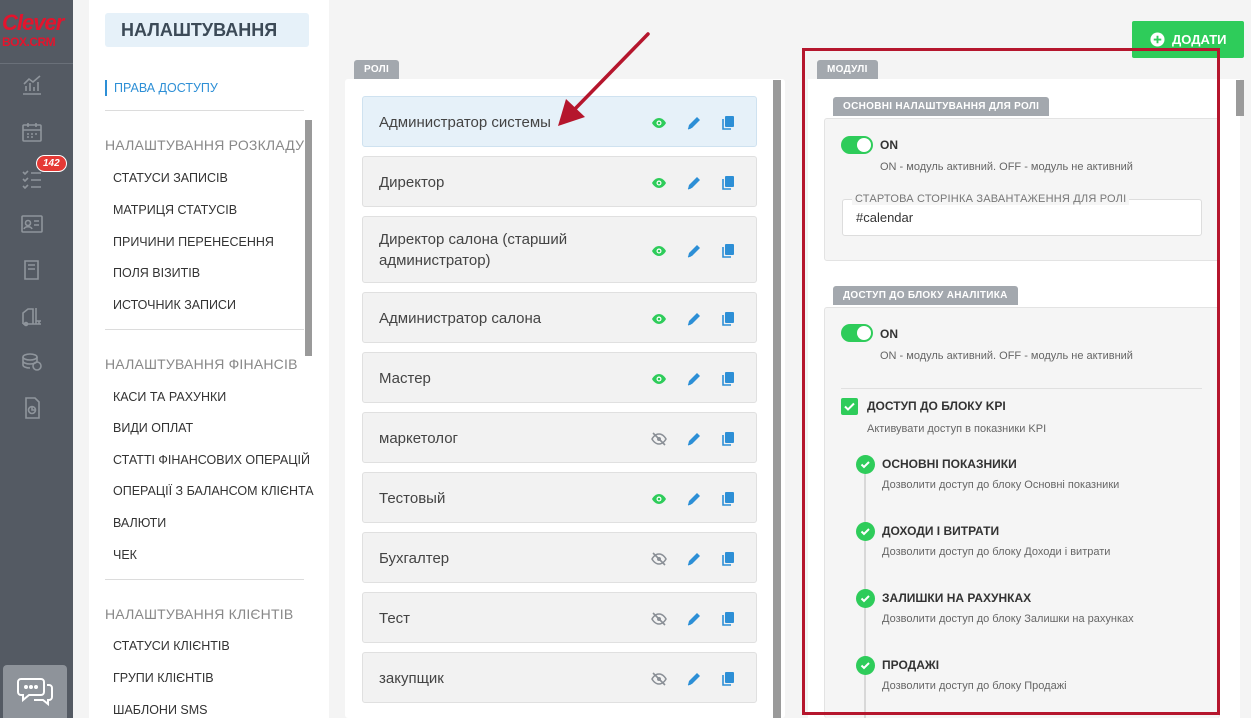 This screenshot has width=1251, height=718. I want to click on chat-icon, so click(35, 692).